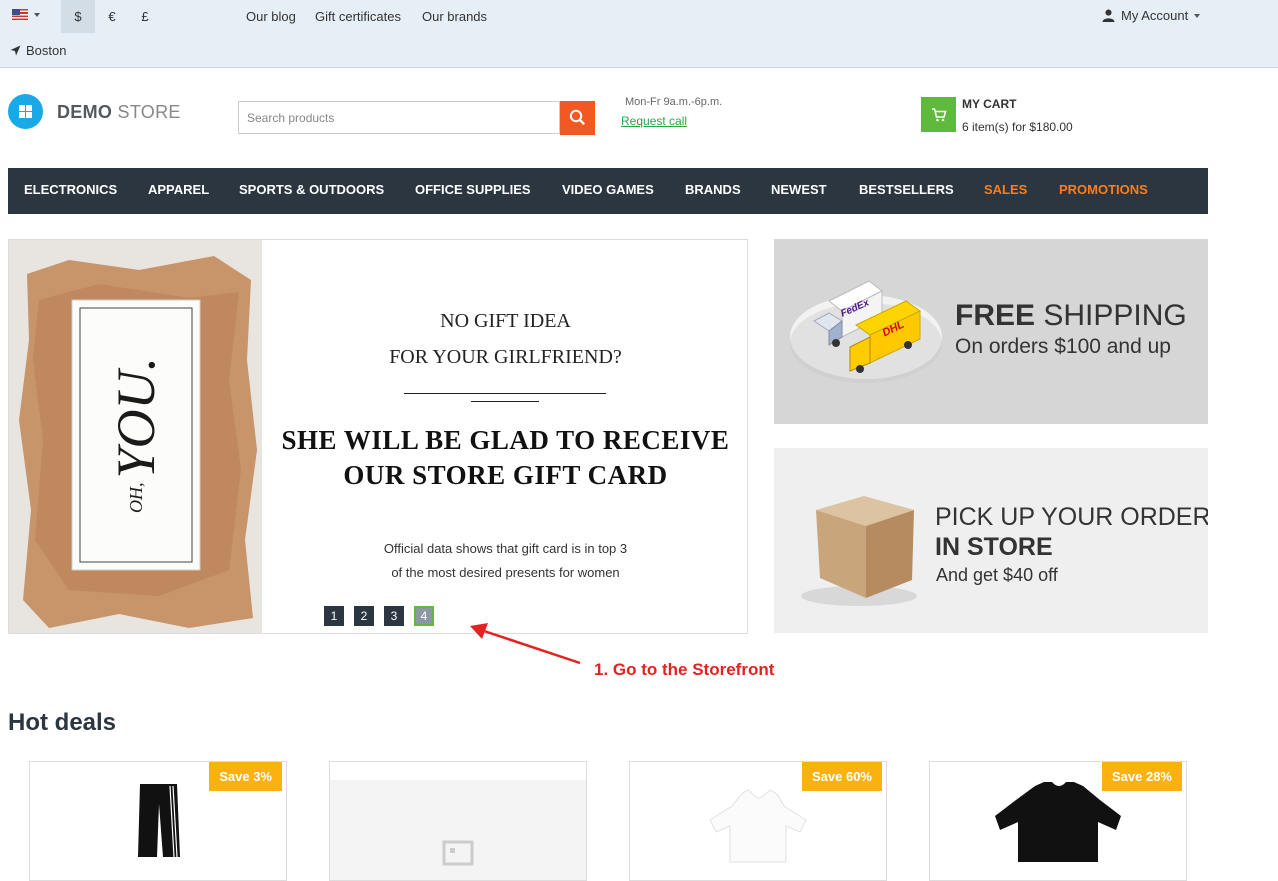  I want to click on cart-icon, so click(939, 115).